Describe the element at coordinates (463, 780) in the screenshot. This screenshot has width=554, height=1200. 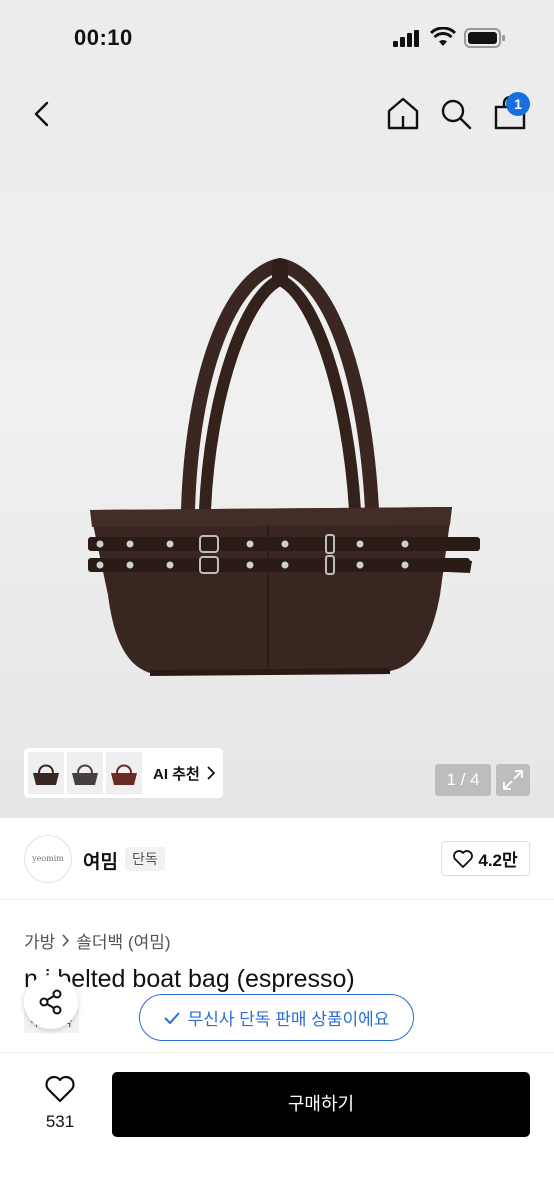
I see `image-pager: 1 / 4` at that location.